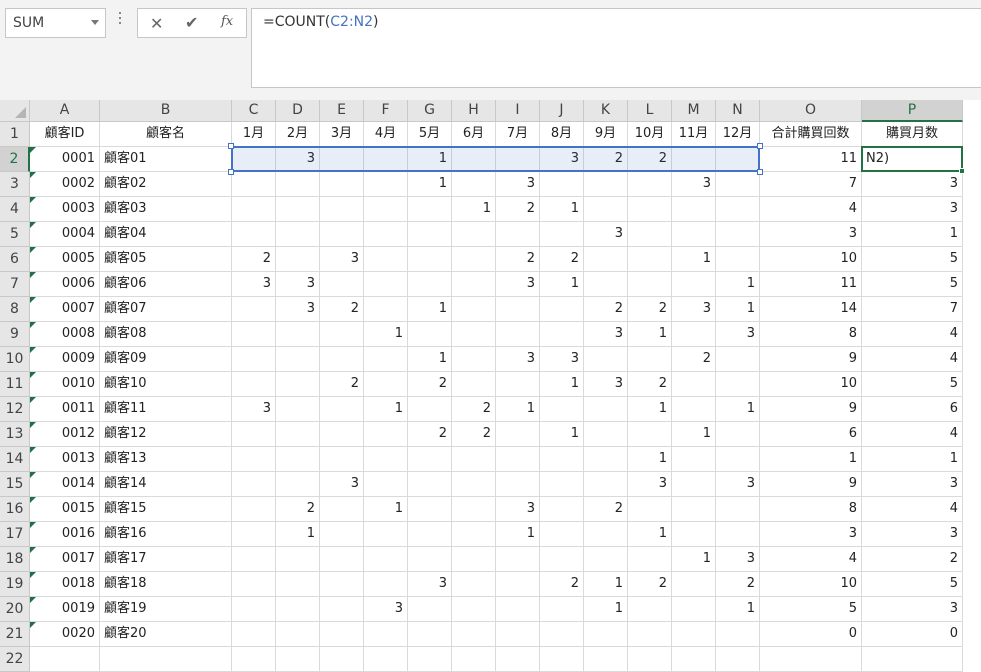 This screenshot has width=981, height=672. I want to click on header-cell: 顧客ID, so click(65, 134).